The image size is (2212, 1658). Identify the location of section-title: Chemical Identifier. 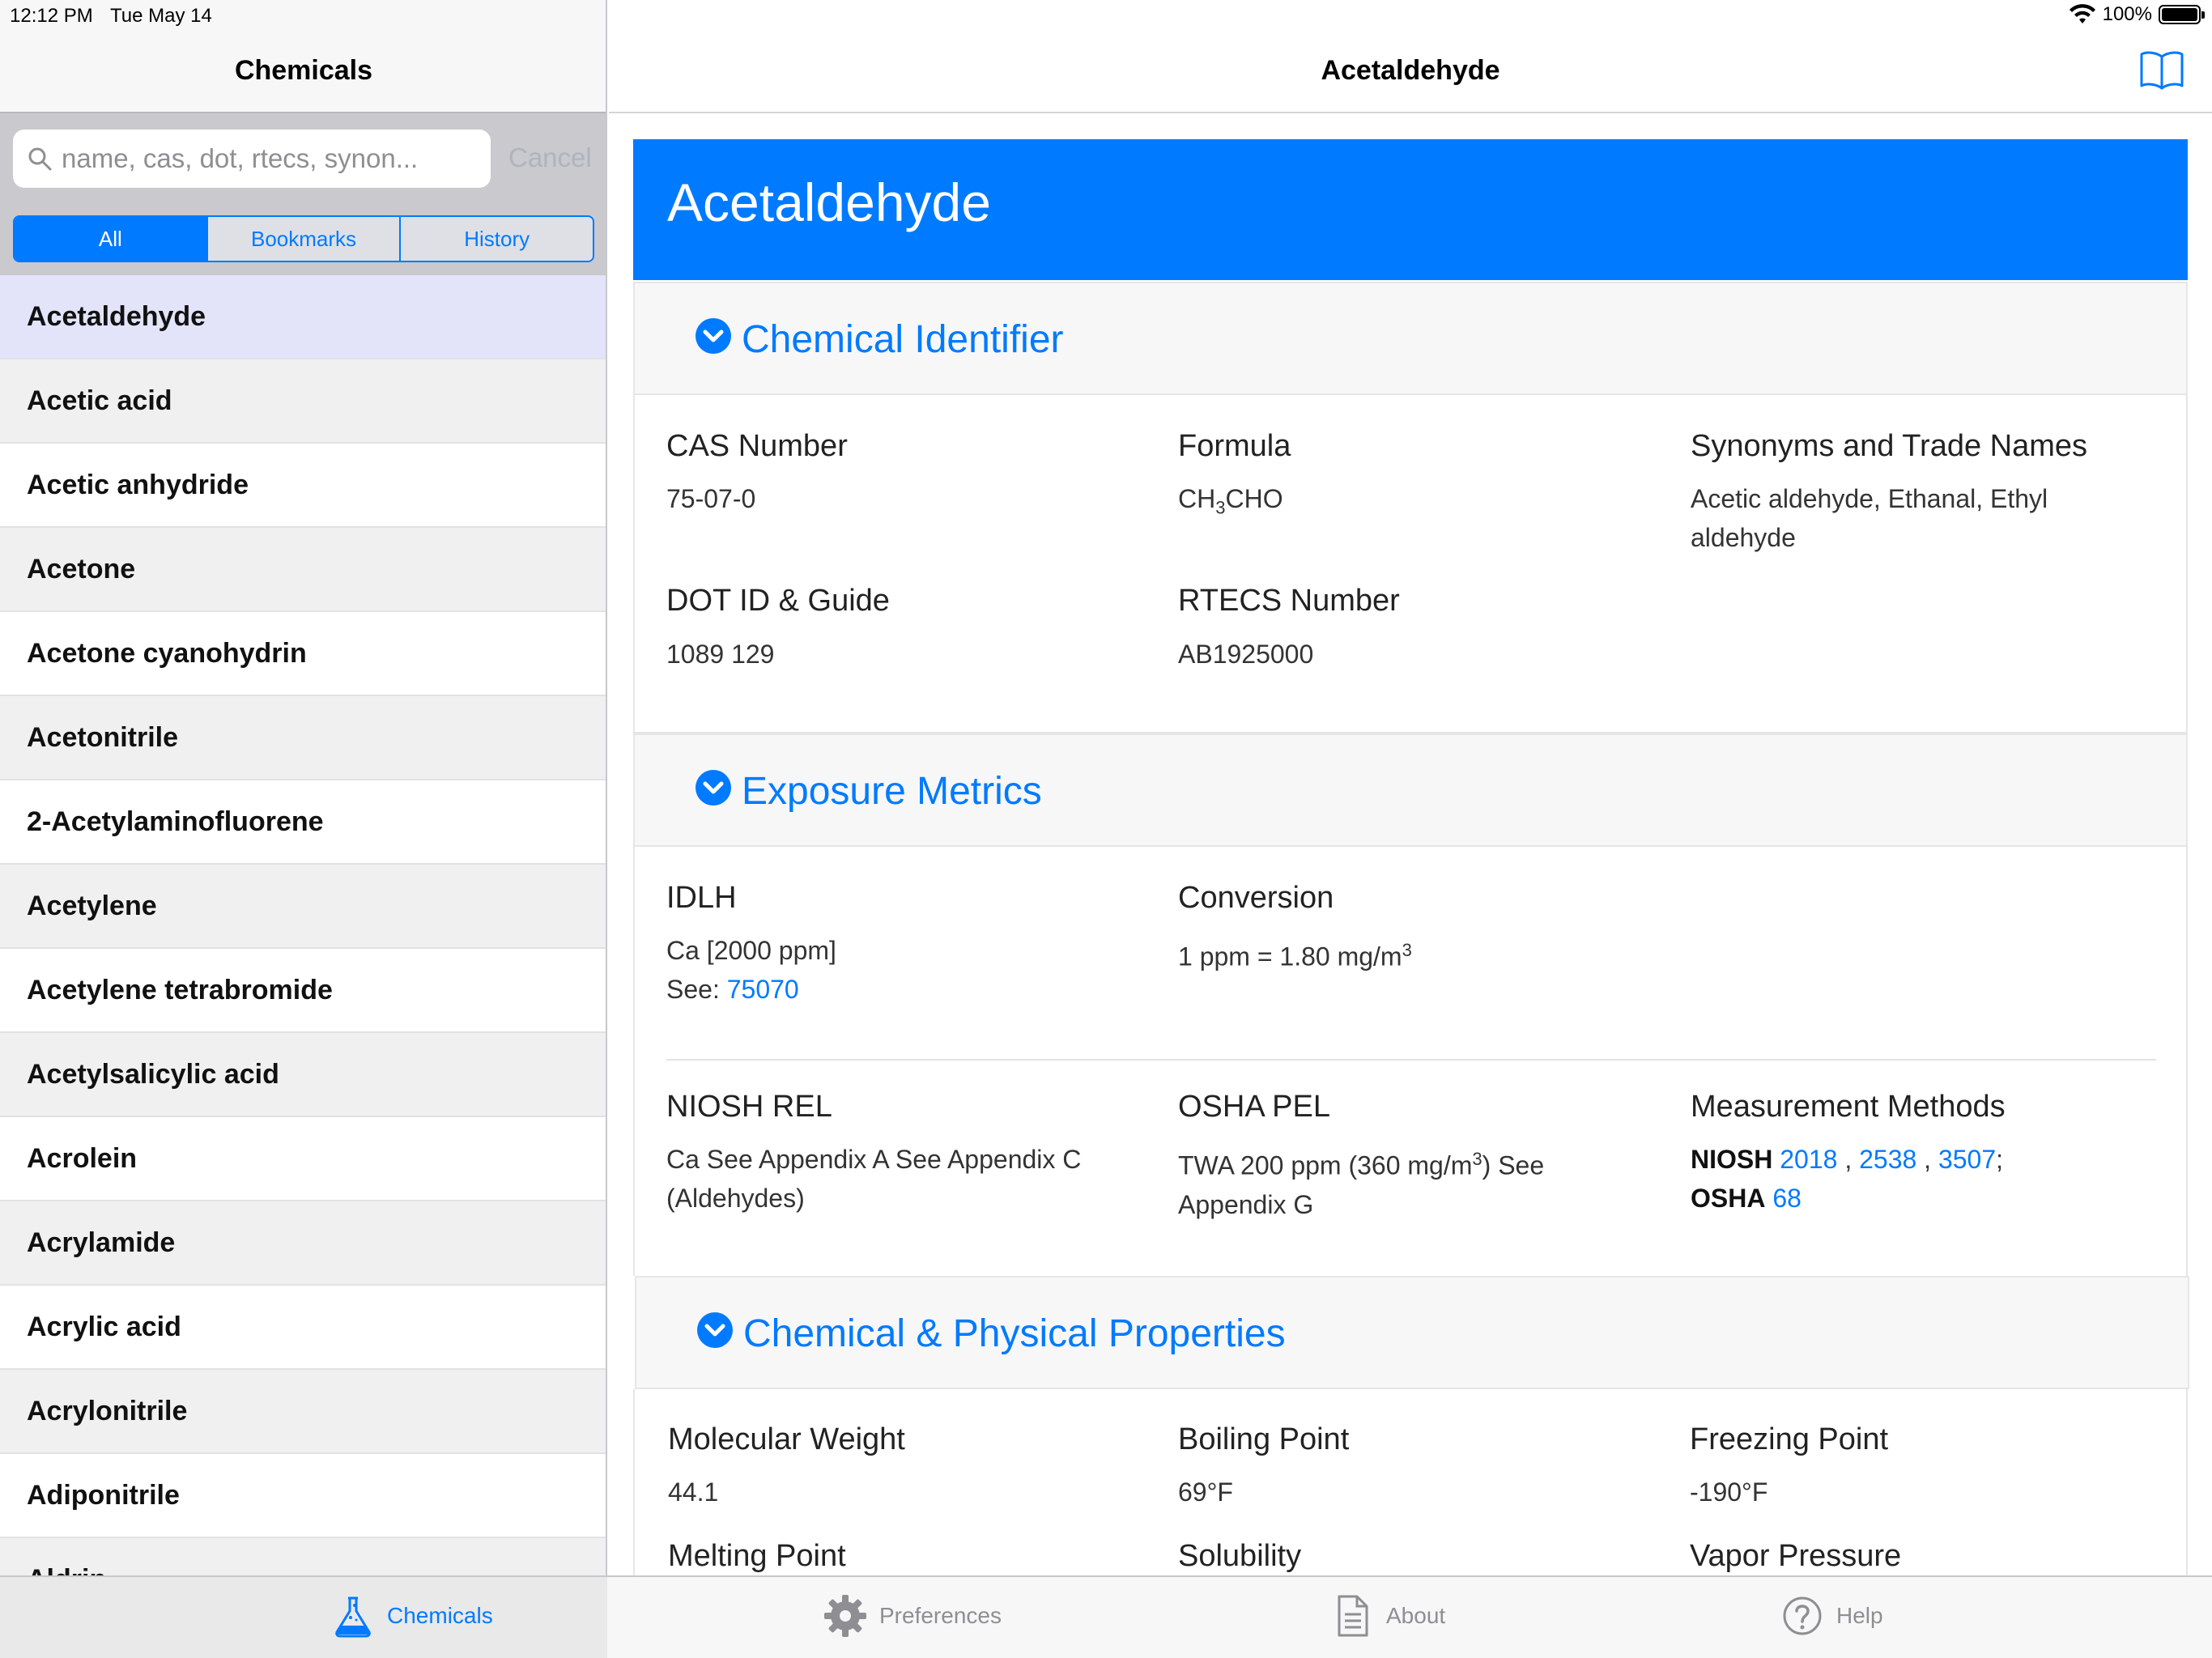
(903, 339).